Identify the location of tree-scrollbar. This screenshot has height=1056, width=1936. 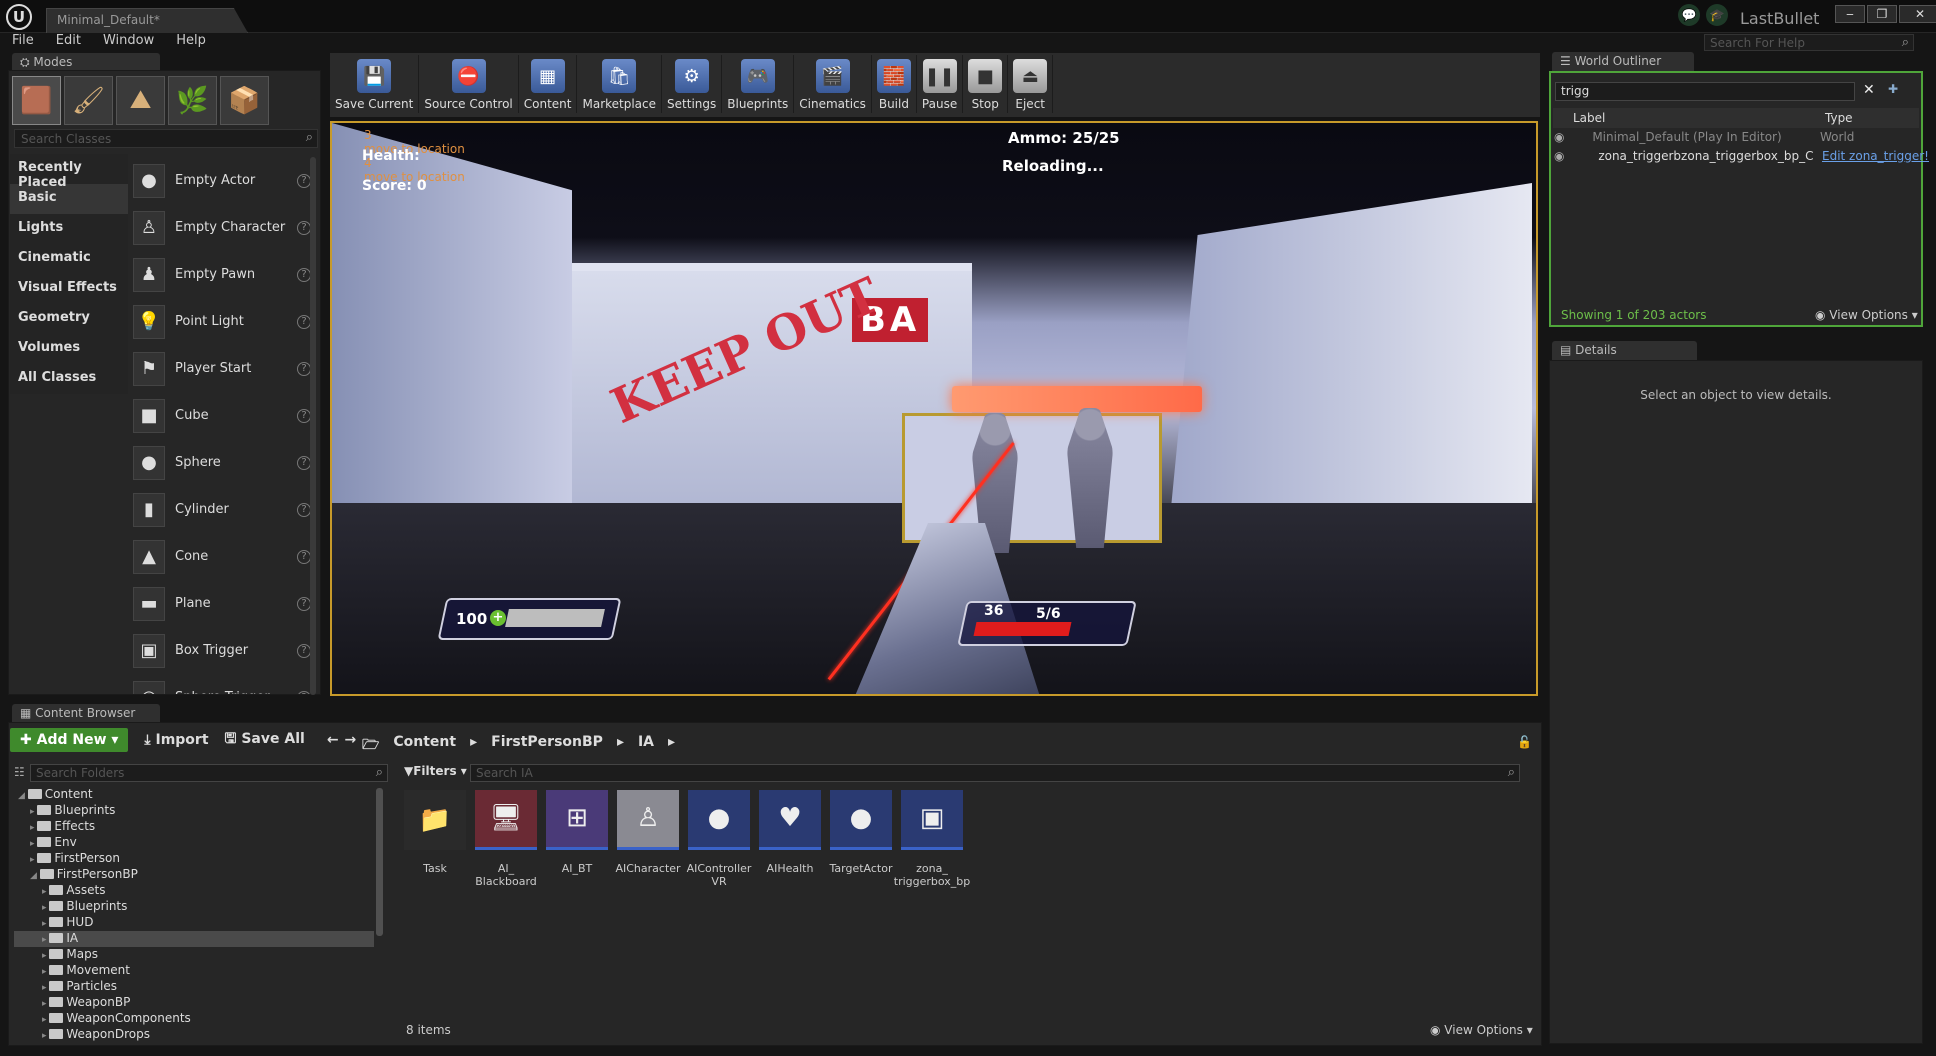
(379, 862).